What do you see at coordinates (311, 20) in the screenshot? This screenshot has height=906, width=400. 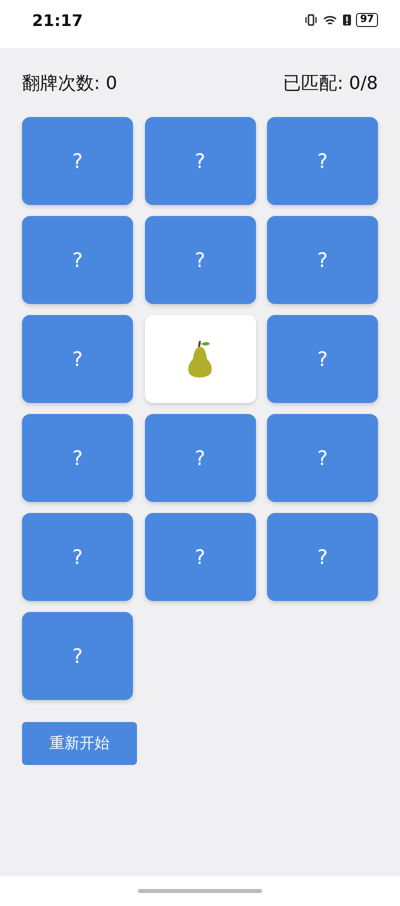 I see `vibrate-icon` at bounding box center [311, 20].